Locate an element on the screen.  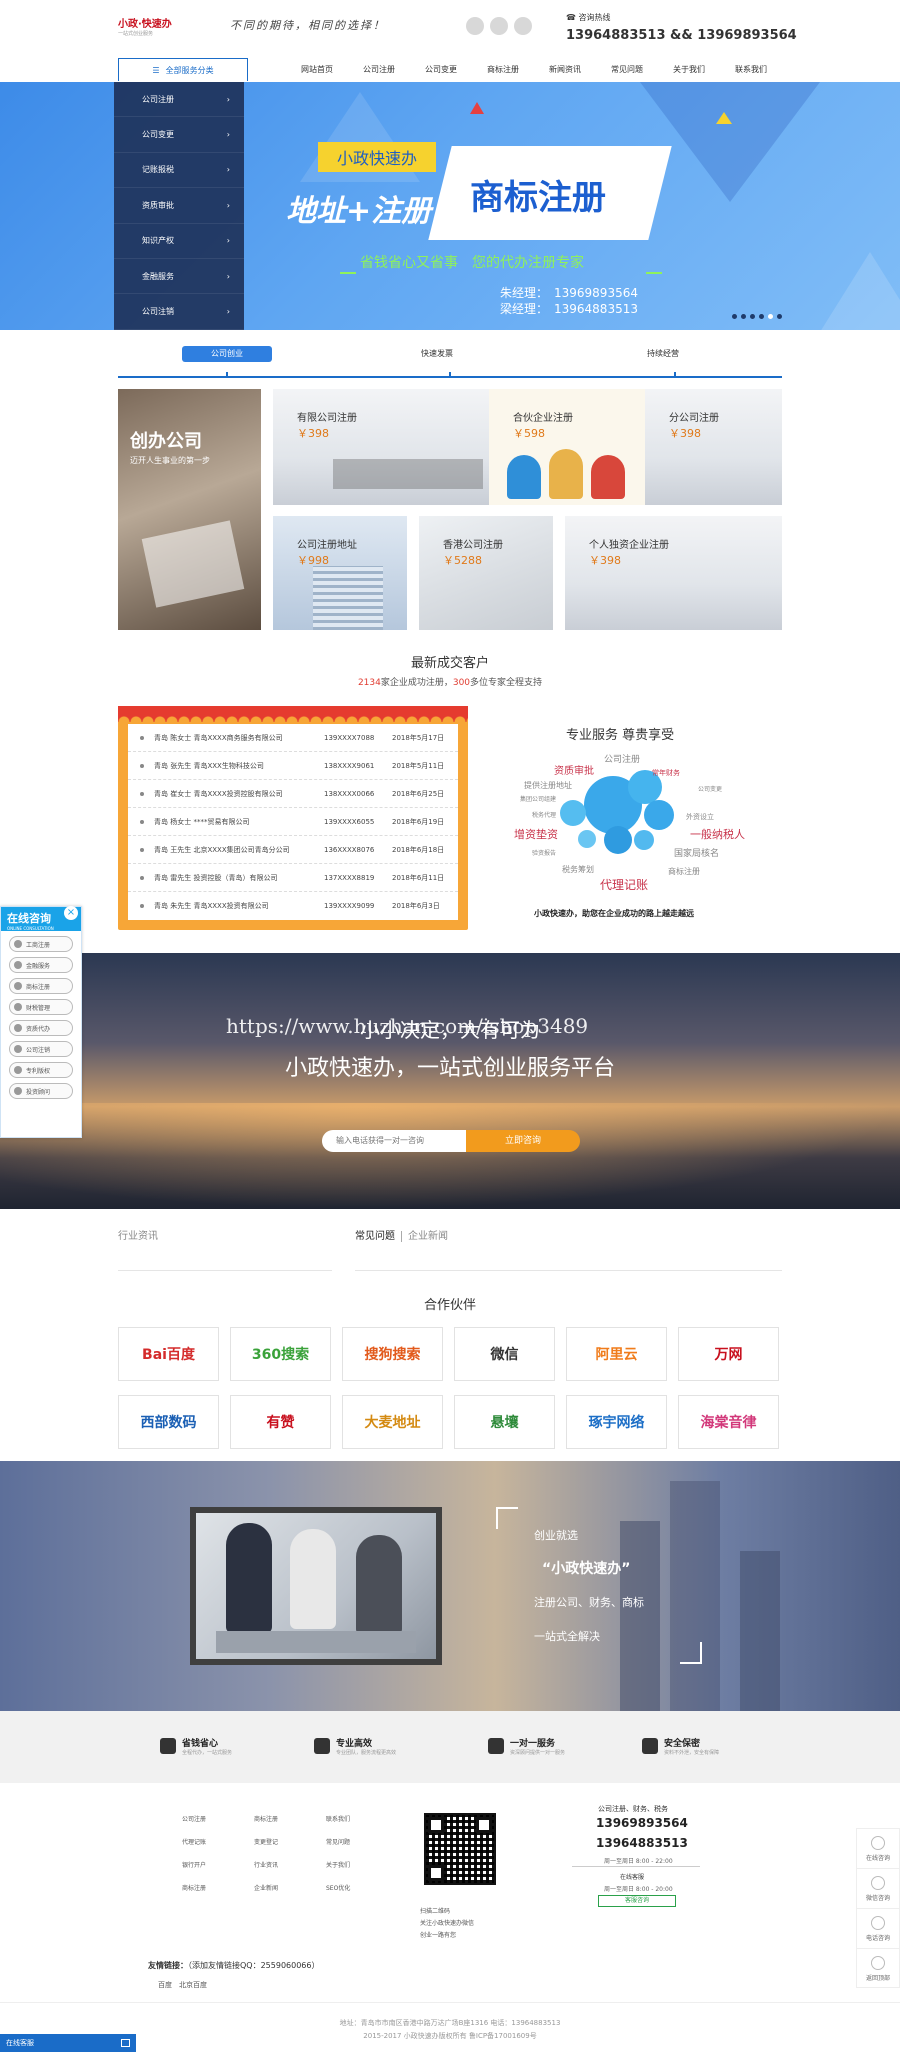
side-menu-item: 金融服务 › is located at coordinates (179, 277).